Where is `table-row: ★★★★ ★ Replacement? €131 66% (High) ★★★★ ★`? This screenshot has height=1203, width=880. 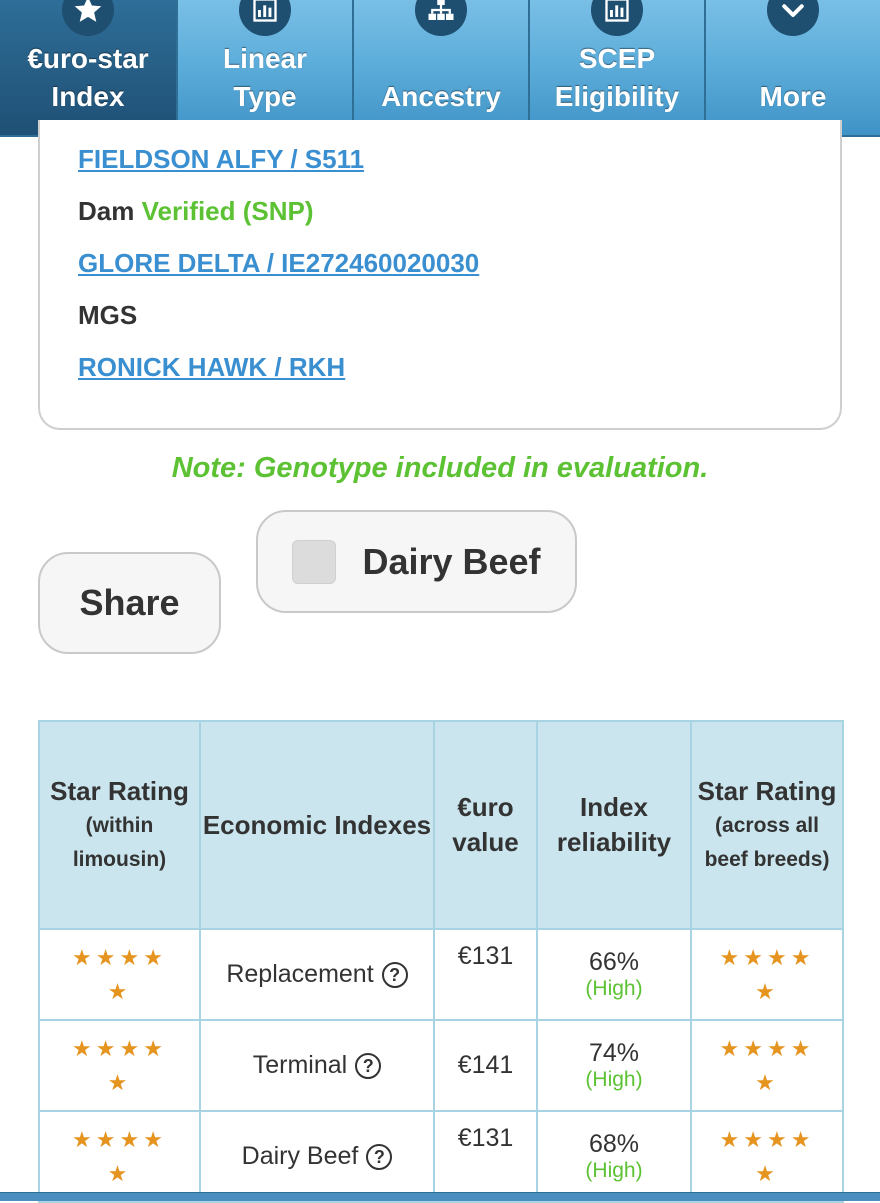
table-row: ★★★★ ★ Replacement? €131 66% (High) ★★★★ ★ is located at coordinates (441, 974).